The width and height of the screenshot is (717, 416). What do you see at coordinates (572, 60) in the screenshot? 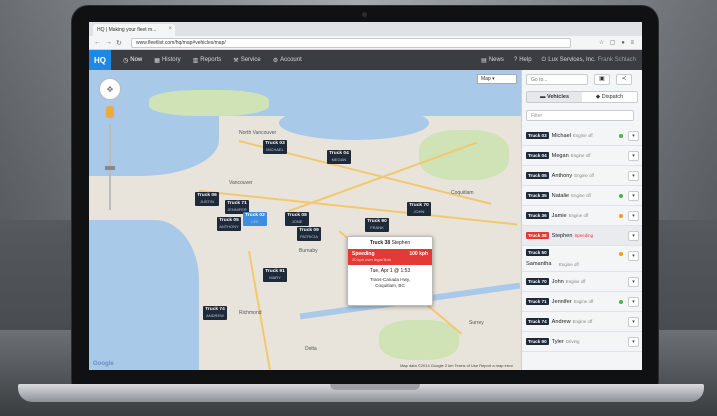
I see `company-name: Lux Services, Inc.` at bounding box center [572, 60].